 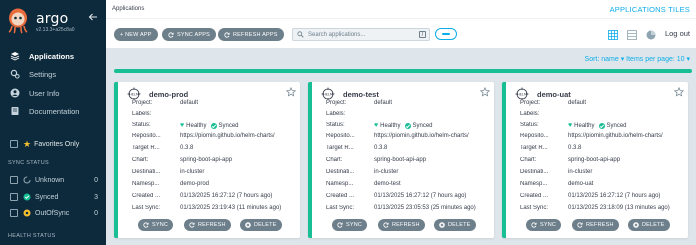 I want to click on refresh-apps-button: REFRESH APPS, so click(x=251, y=34).